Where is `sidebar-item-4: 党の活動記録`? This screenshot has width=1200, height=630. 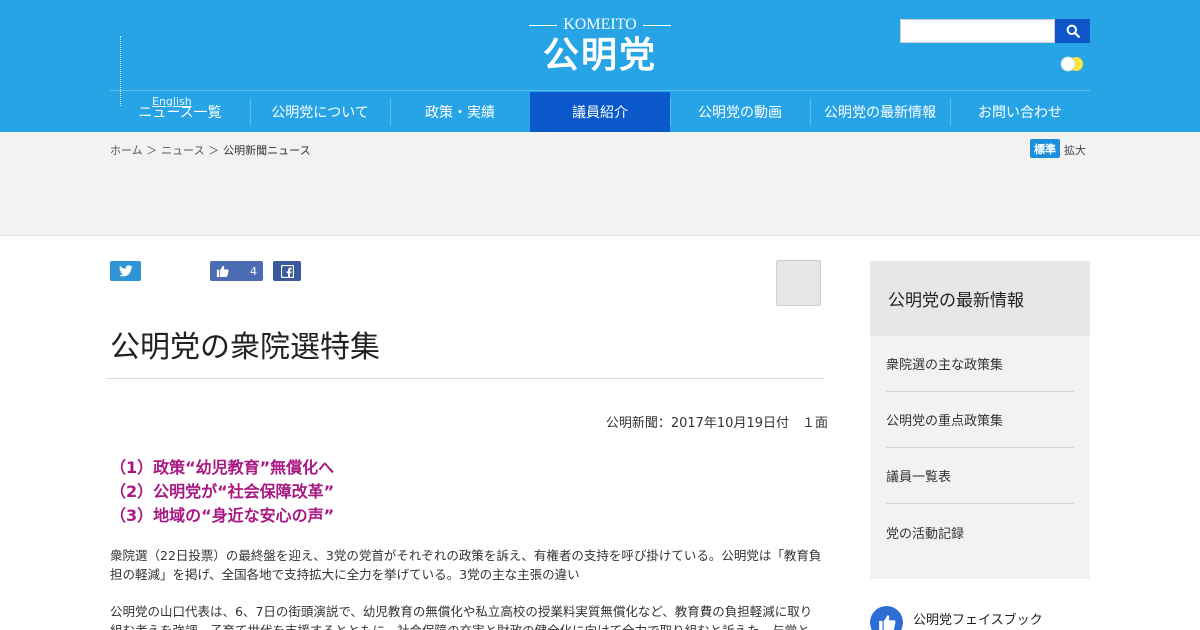
sidebar-item-4: 党の活動記録 is located at coordinates (980, 532).